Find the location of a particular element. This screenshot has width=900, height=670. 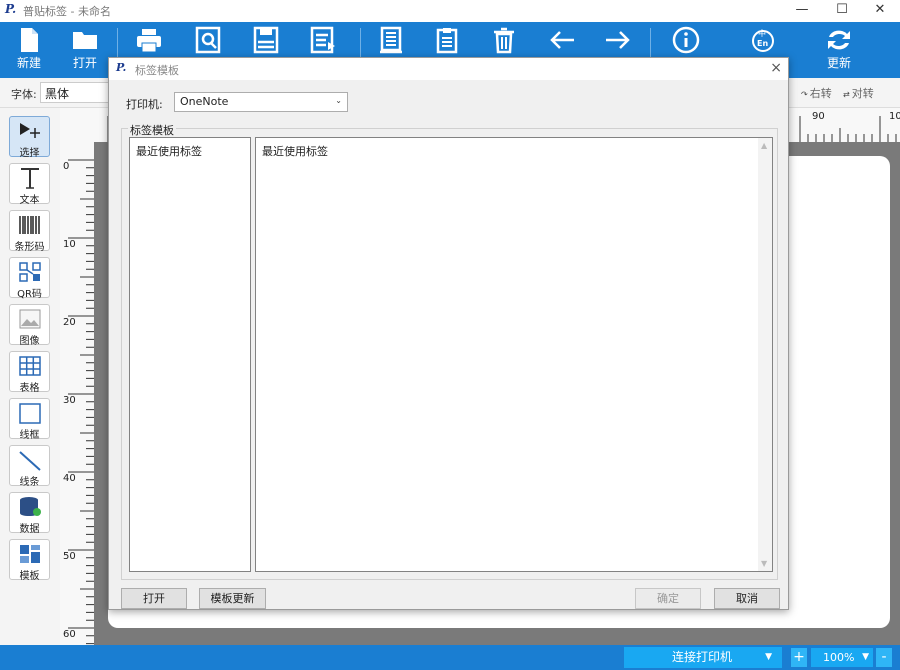

tool-image: 图像 is located at coordinates (29, 325).